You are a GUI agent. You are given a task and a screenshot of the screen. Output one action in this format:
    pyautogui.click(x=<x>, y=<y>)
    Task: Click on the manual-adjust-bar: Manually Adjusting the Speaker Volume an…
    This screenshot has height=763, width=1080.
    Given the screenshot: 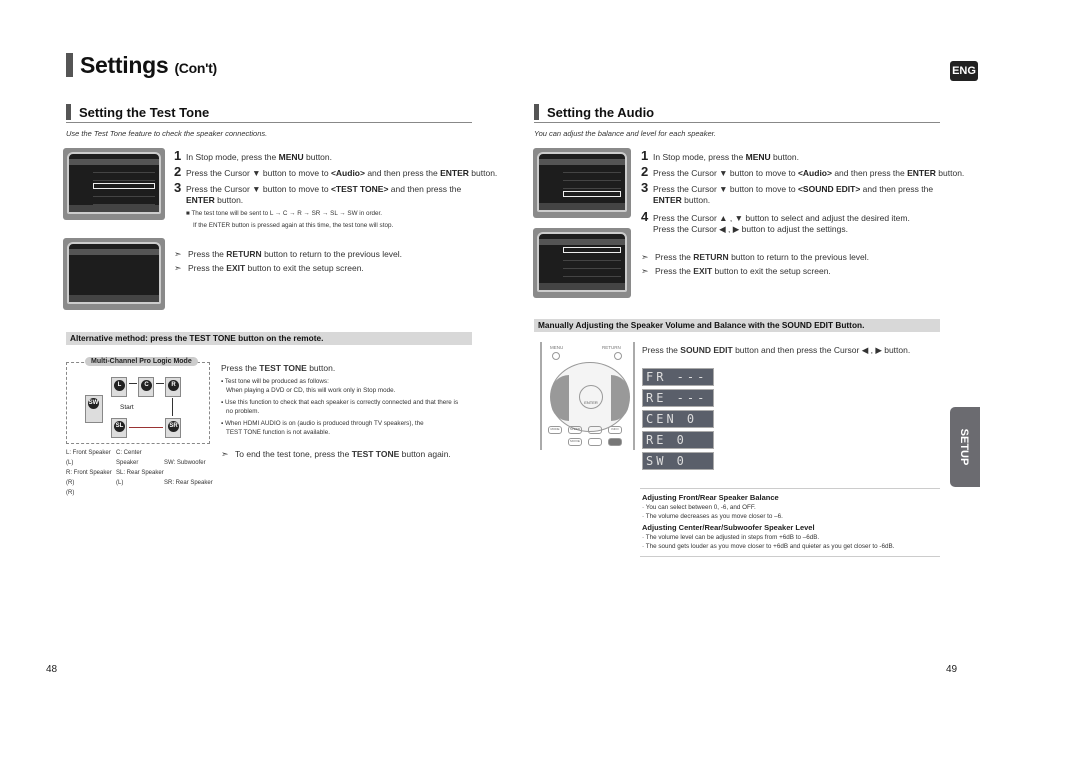 What is the action you would take?
    pyautogui.click(x=737, y=325)
    